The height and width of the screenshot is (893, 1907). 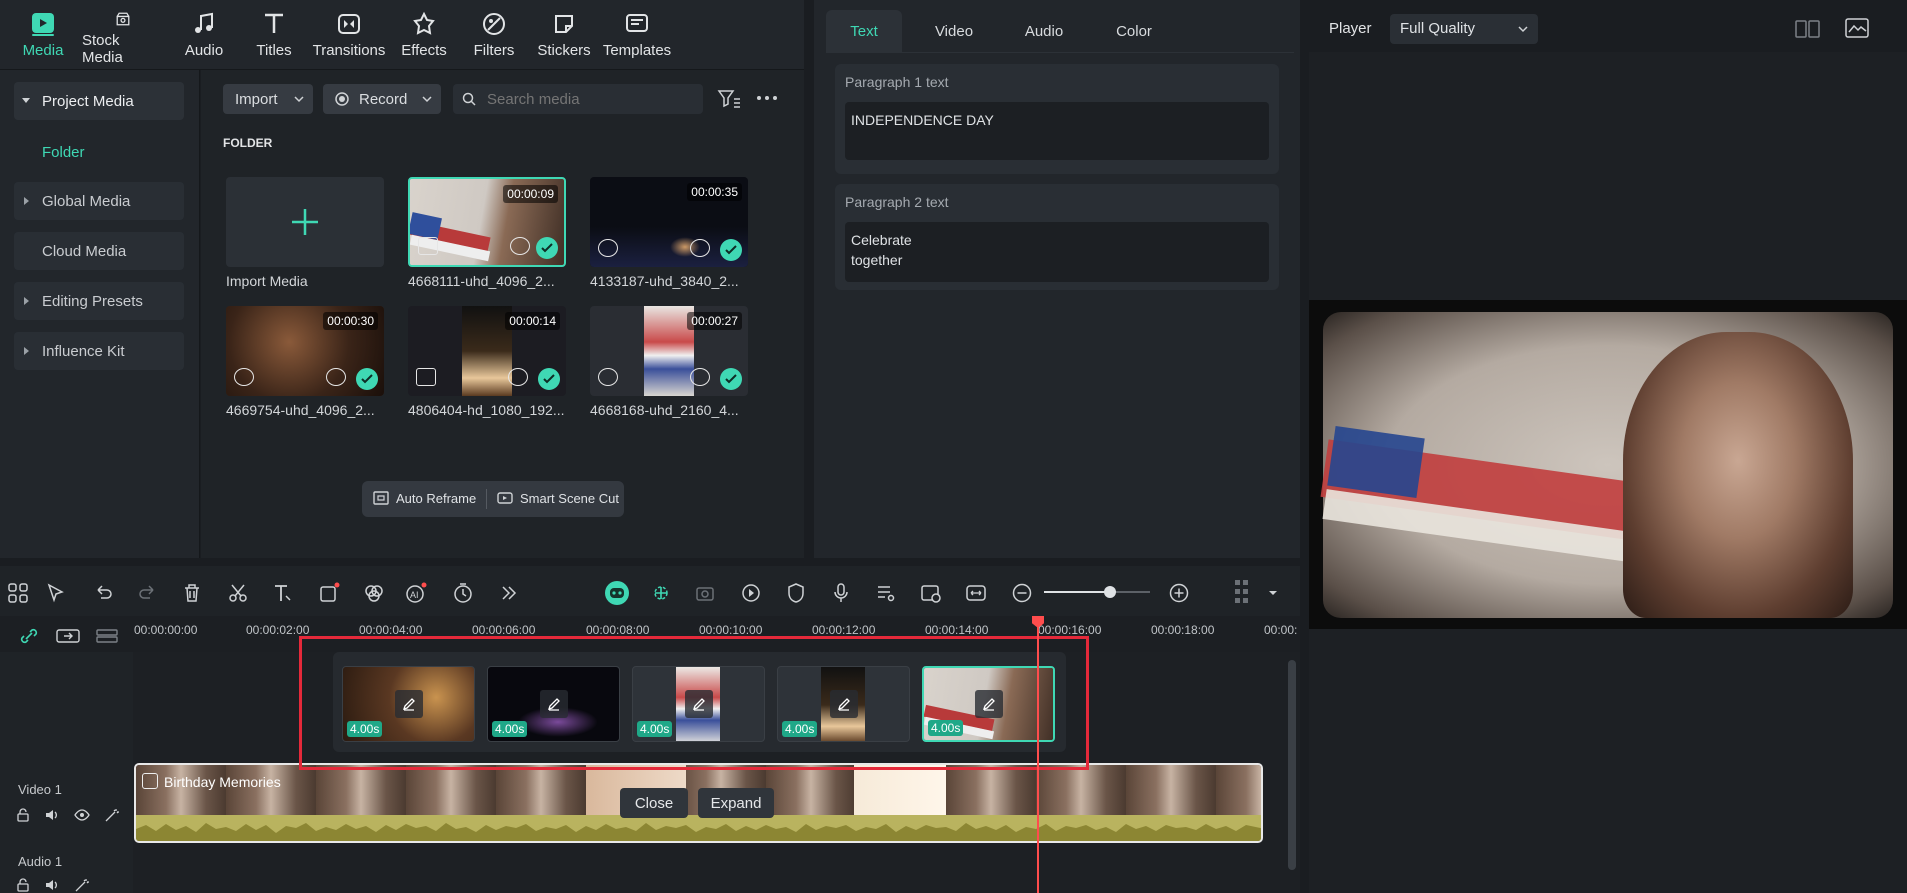 What do you see at coordinates (424, 498) in the screenshot?
I see `auto-reframe-button: Auto Reframe` at bounding box center [424, 498].